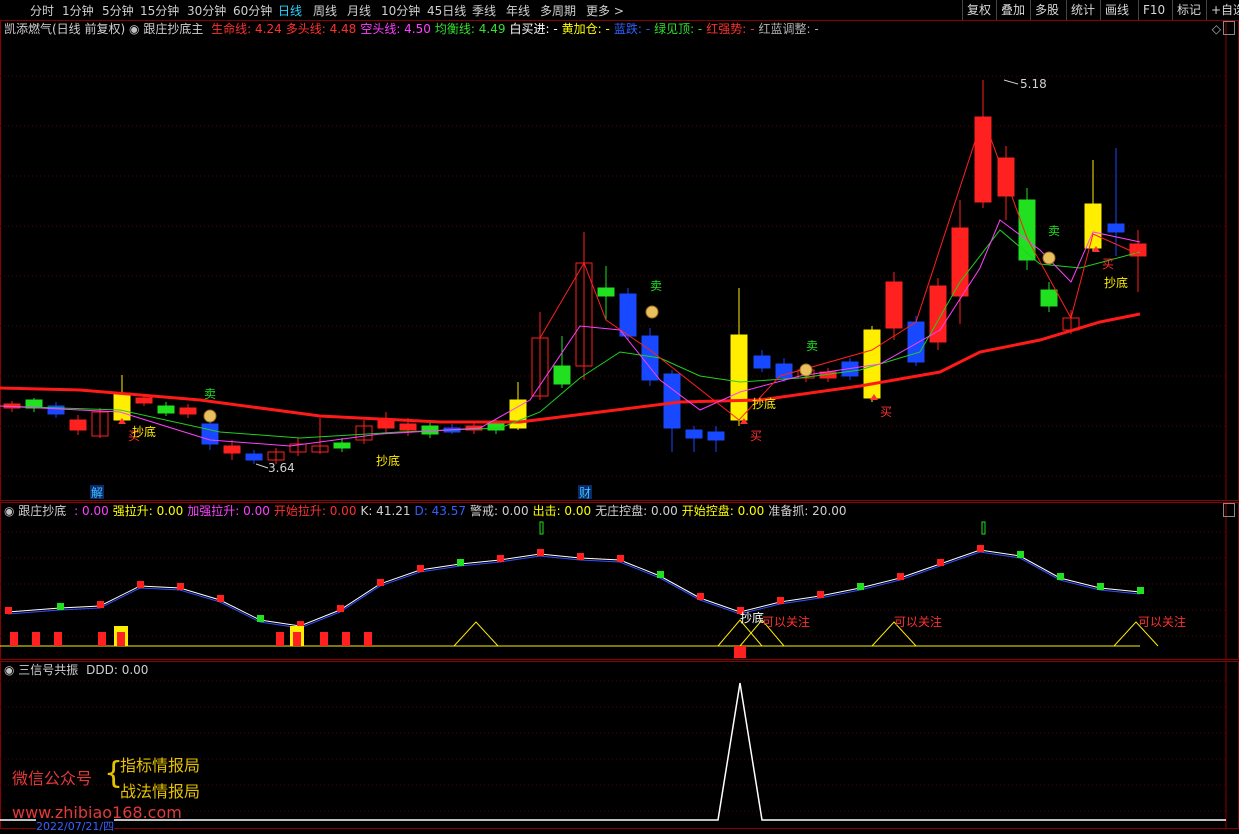 The width and height of the screenshot is (1239, 834). Describe the element at coordinates (385, 511) in the screenshot. I see `indicator-value-4: K: 41.21` at that location.